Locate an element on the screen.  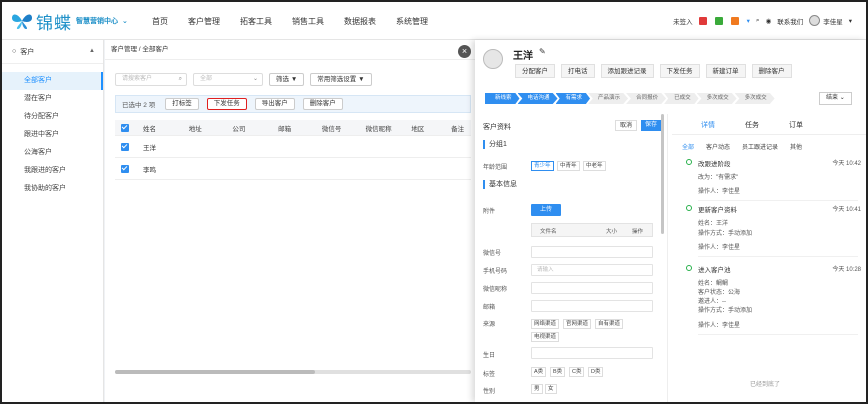
nav-sales-tools: 销售工具 is located at coordinates (308, 21).